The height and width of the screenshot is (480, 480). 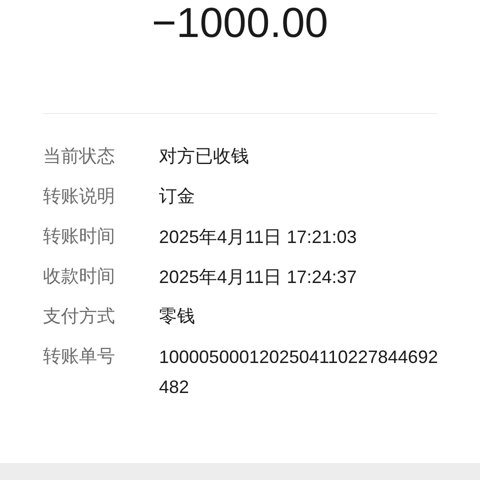 I want to click on detail-value: 2025年4月11日 17:21:03, so click(x=258, y=237).